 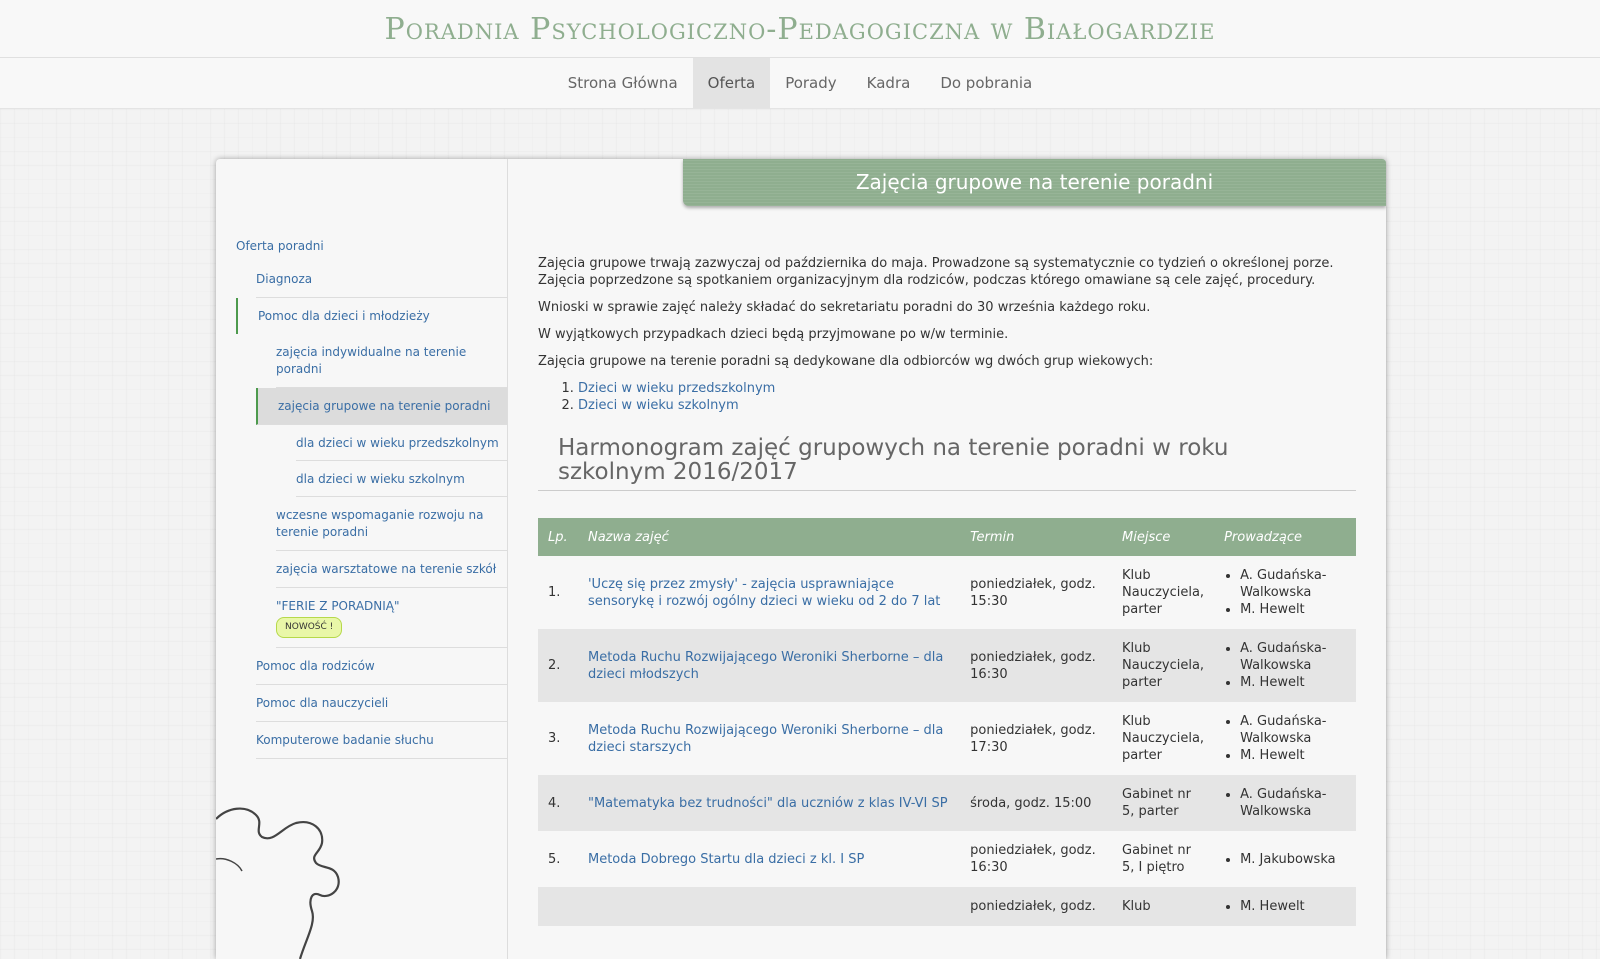 I want to click on puzzle-piece-decoration, so click(x=278, y=883).